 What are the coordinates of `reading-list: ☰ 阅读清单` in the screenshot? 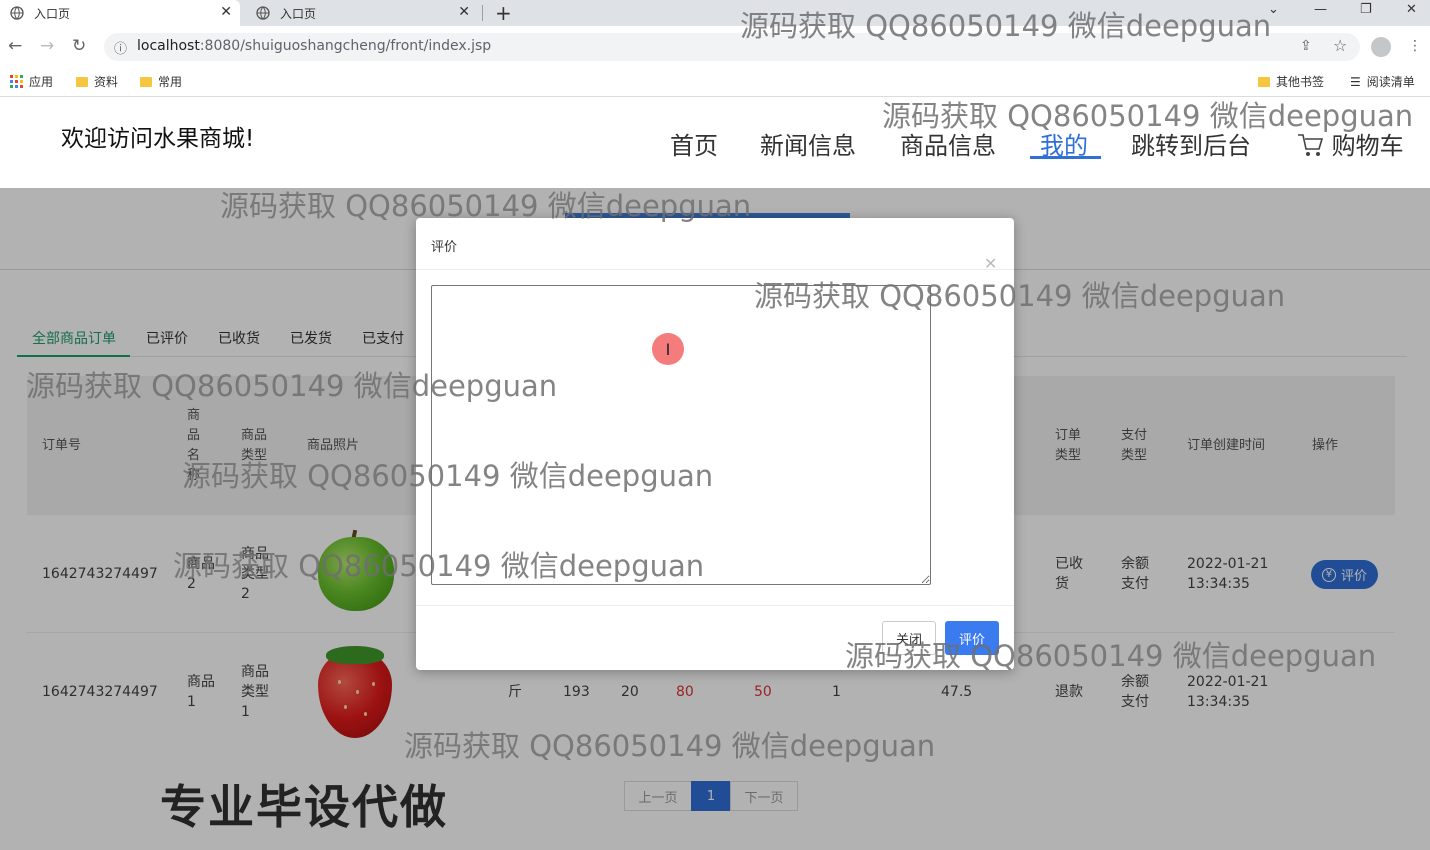 It's located at (1382, 81).